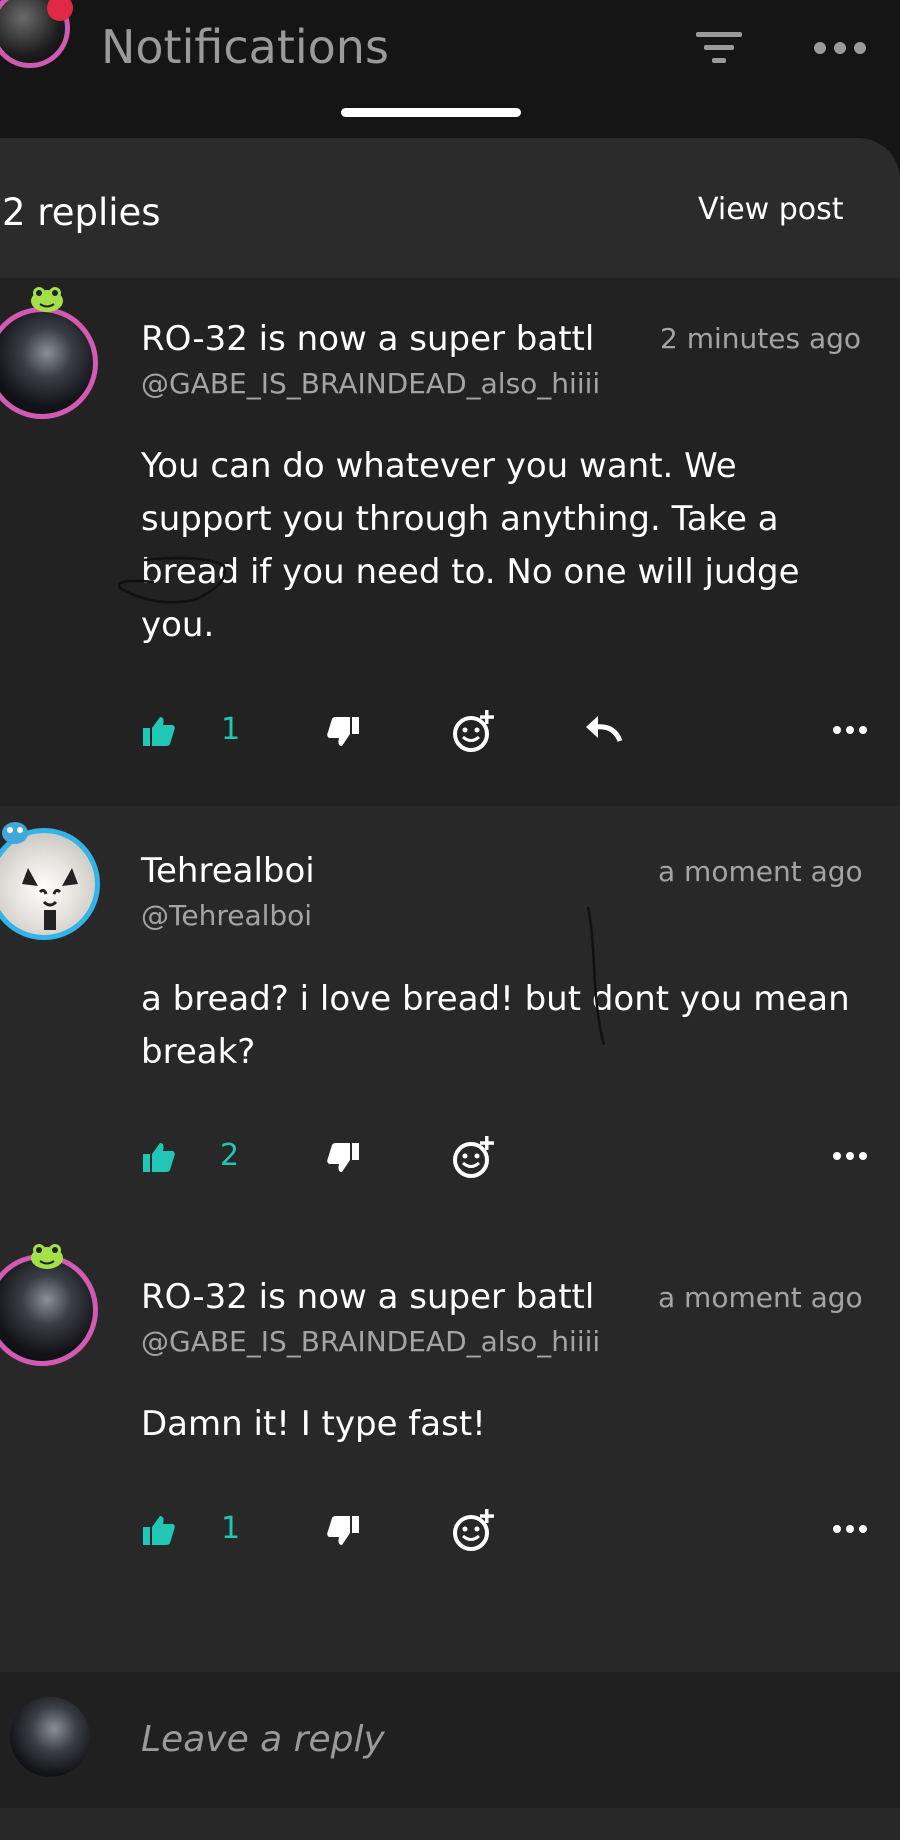  What do you see at coordinates (245, 47) in the screenshot?
I see `page-title: Notifications` at bounding box center [245, 47].